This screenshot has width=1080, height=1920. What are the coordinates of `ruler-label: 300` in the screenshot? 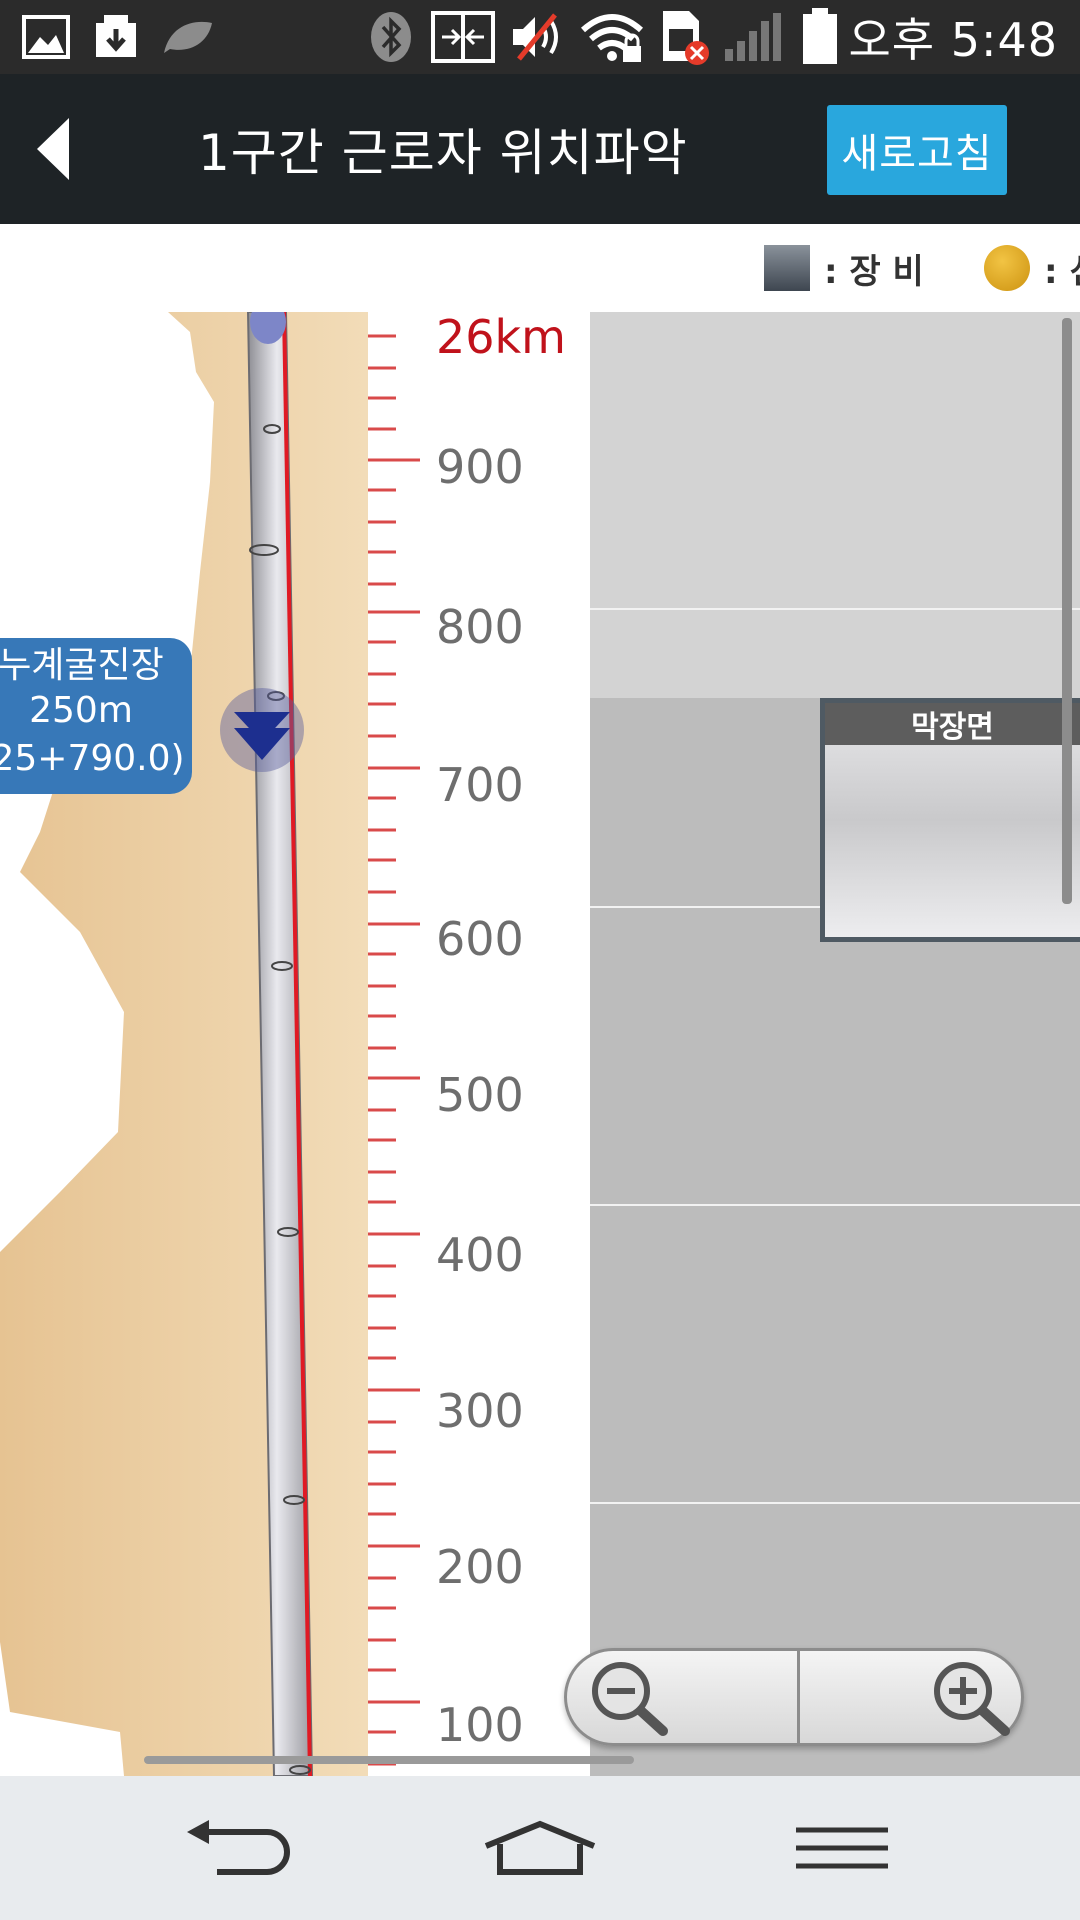 It's located at (480, 1411).